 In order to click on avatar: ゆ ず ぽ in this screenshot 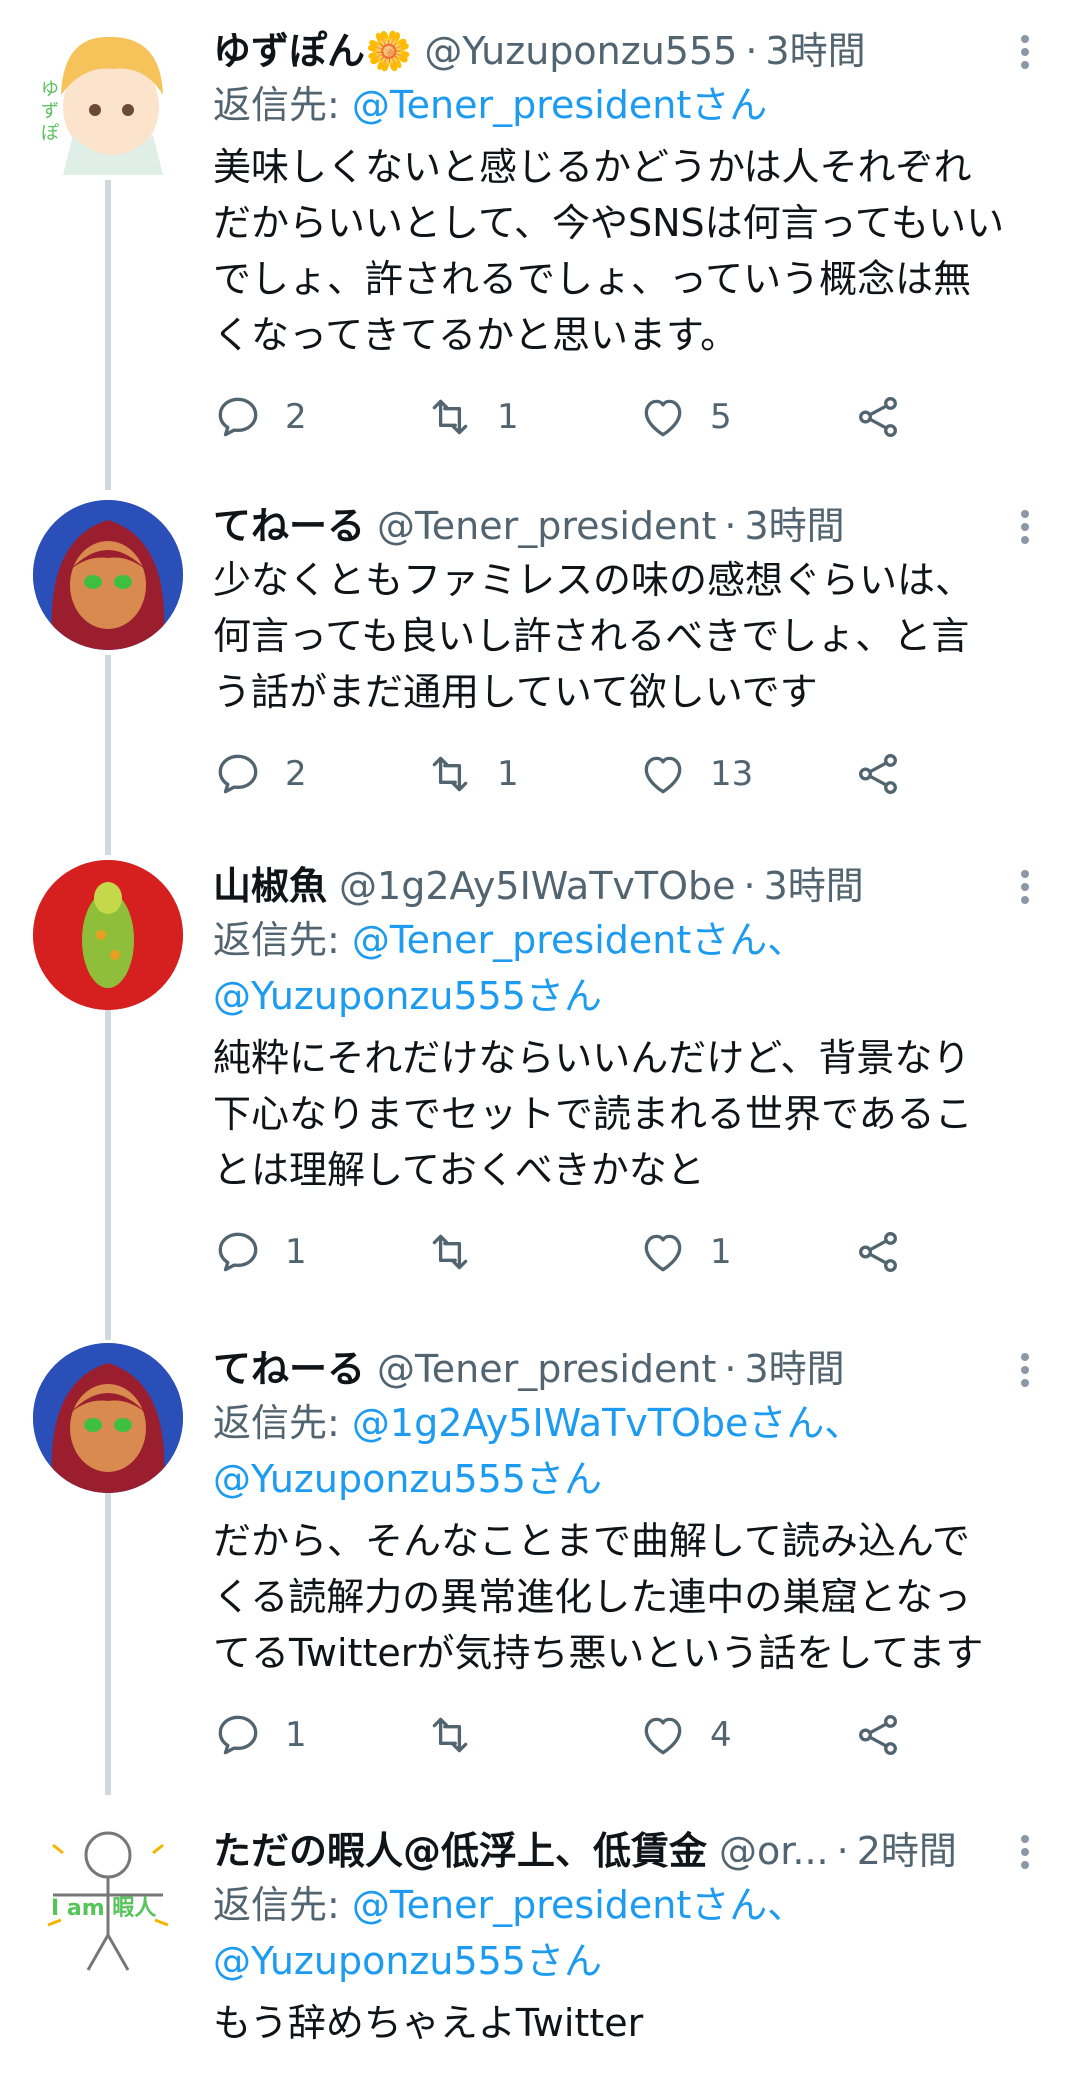, I will do `click(108, 100)`.